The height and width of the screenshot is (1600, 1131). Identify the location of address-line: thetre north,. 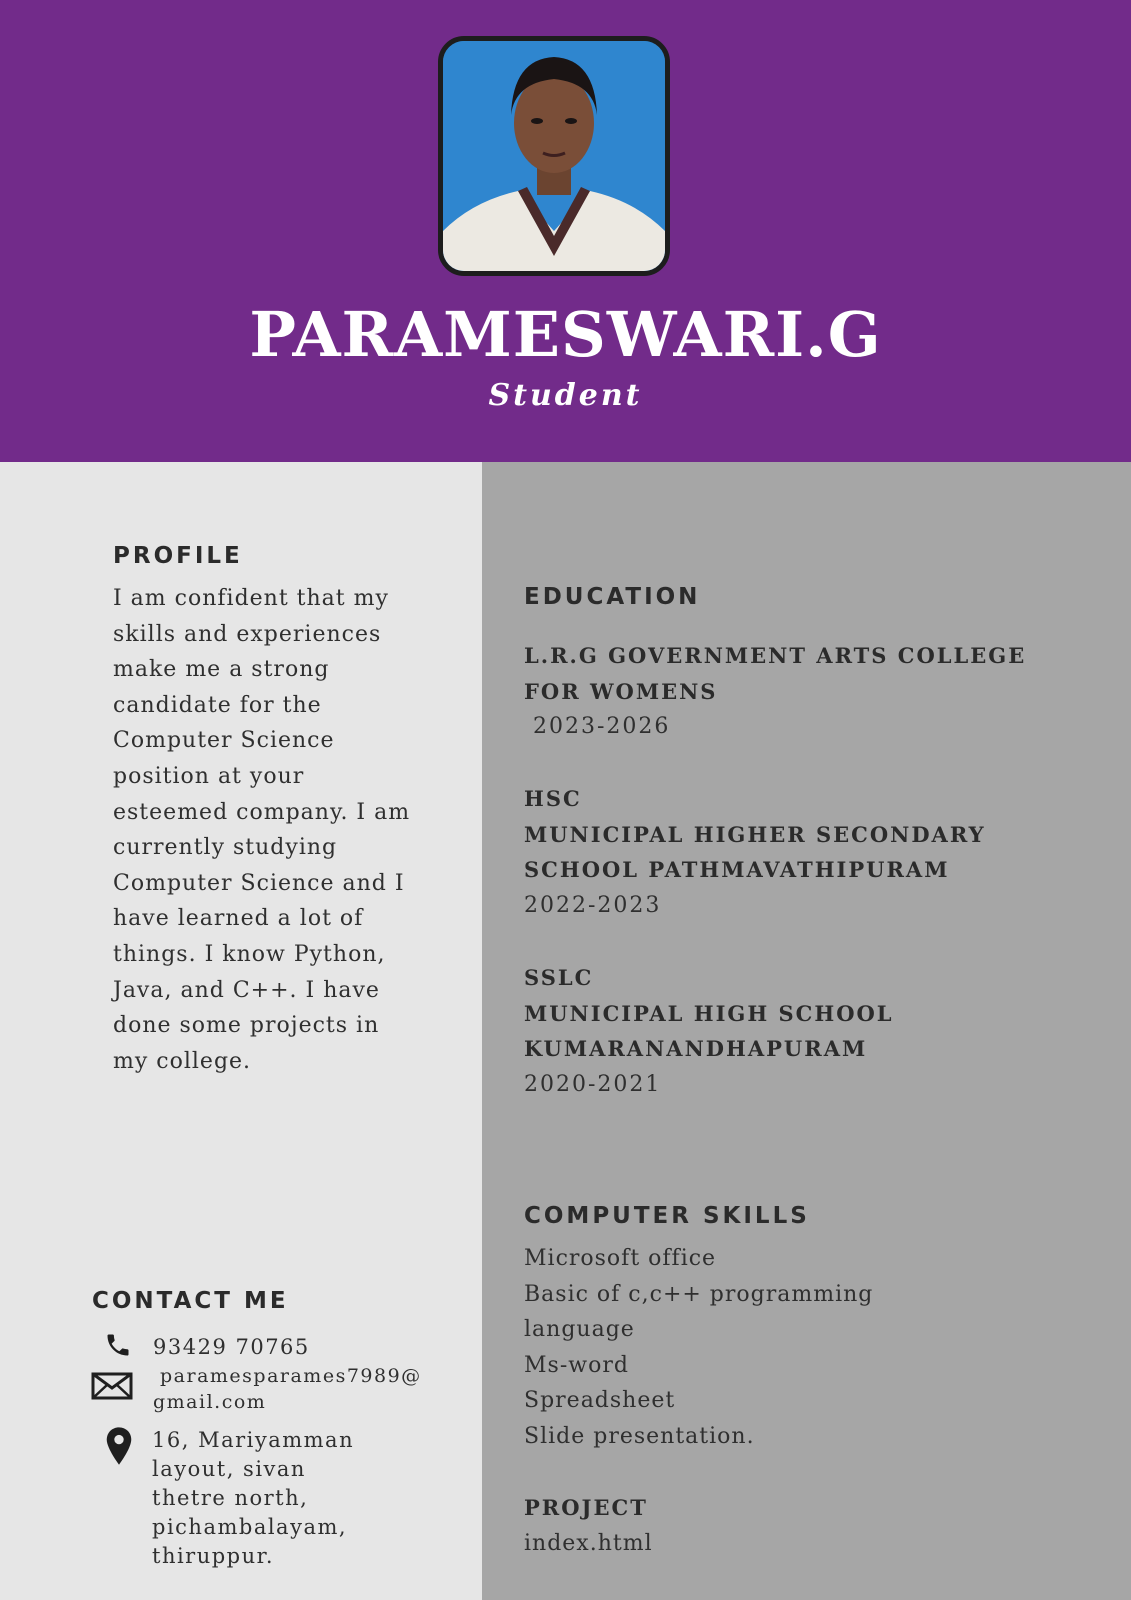
(230, 1498).